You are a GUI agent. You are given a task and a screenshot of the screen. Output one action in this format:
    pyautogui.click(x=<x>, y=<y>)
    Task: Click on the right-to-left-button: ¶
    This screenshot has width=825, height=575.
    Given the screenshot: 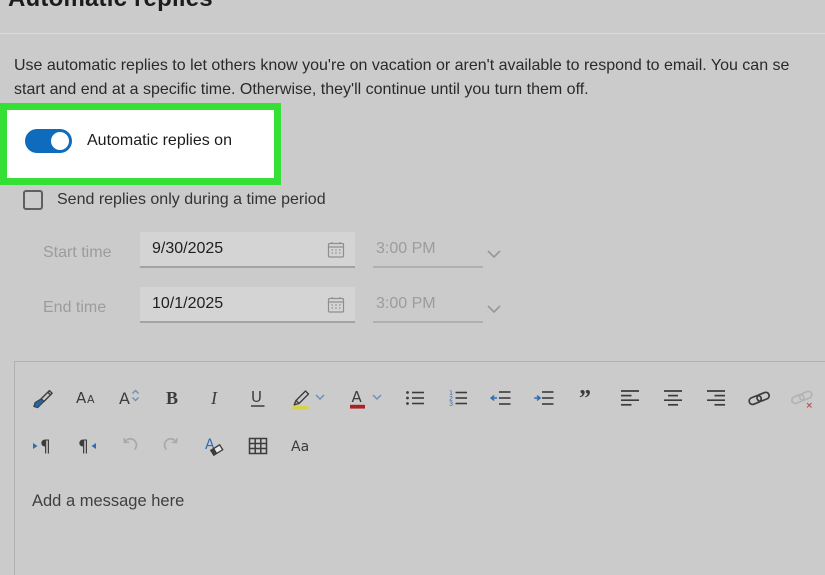 What is the action you would take?
    pyautogui.click(x=86, y=446)
    